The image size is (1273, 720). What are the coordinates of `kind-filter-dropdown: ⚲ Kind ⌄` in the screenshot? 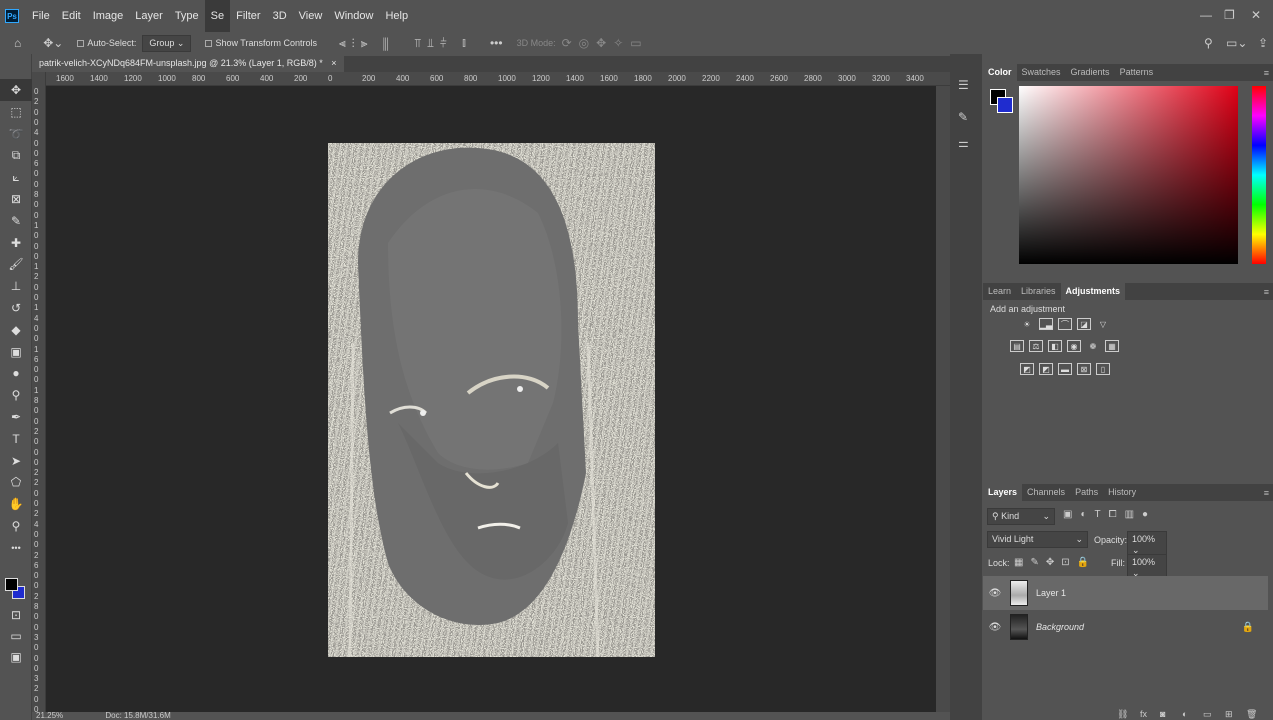 It's located at (1021, 516).